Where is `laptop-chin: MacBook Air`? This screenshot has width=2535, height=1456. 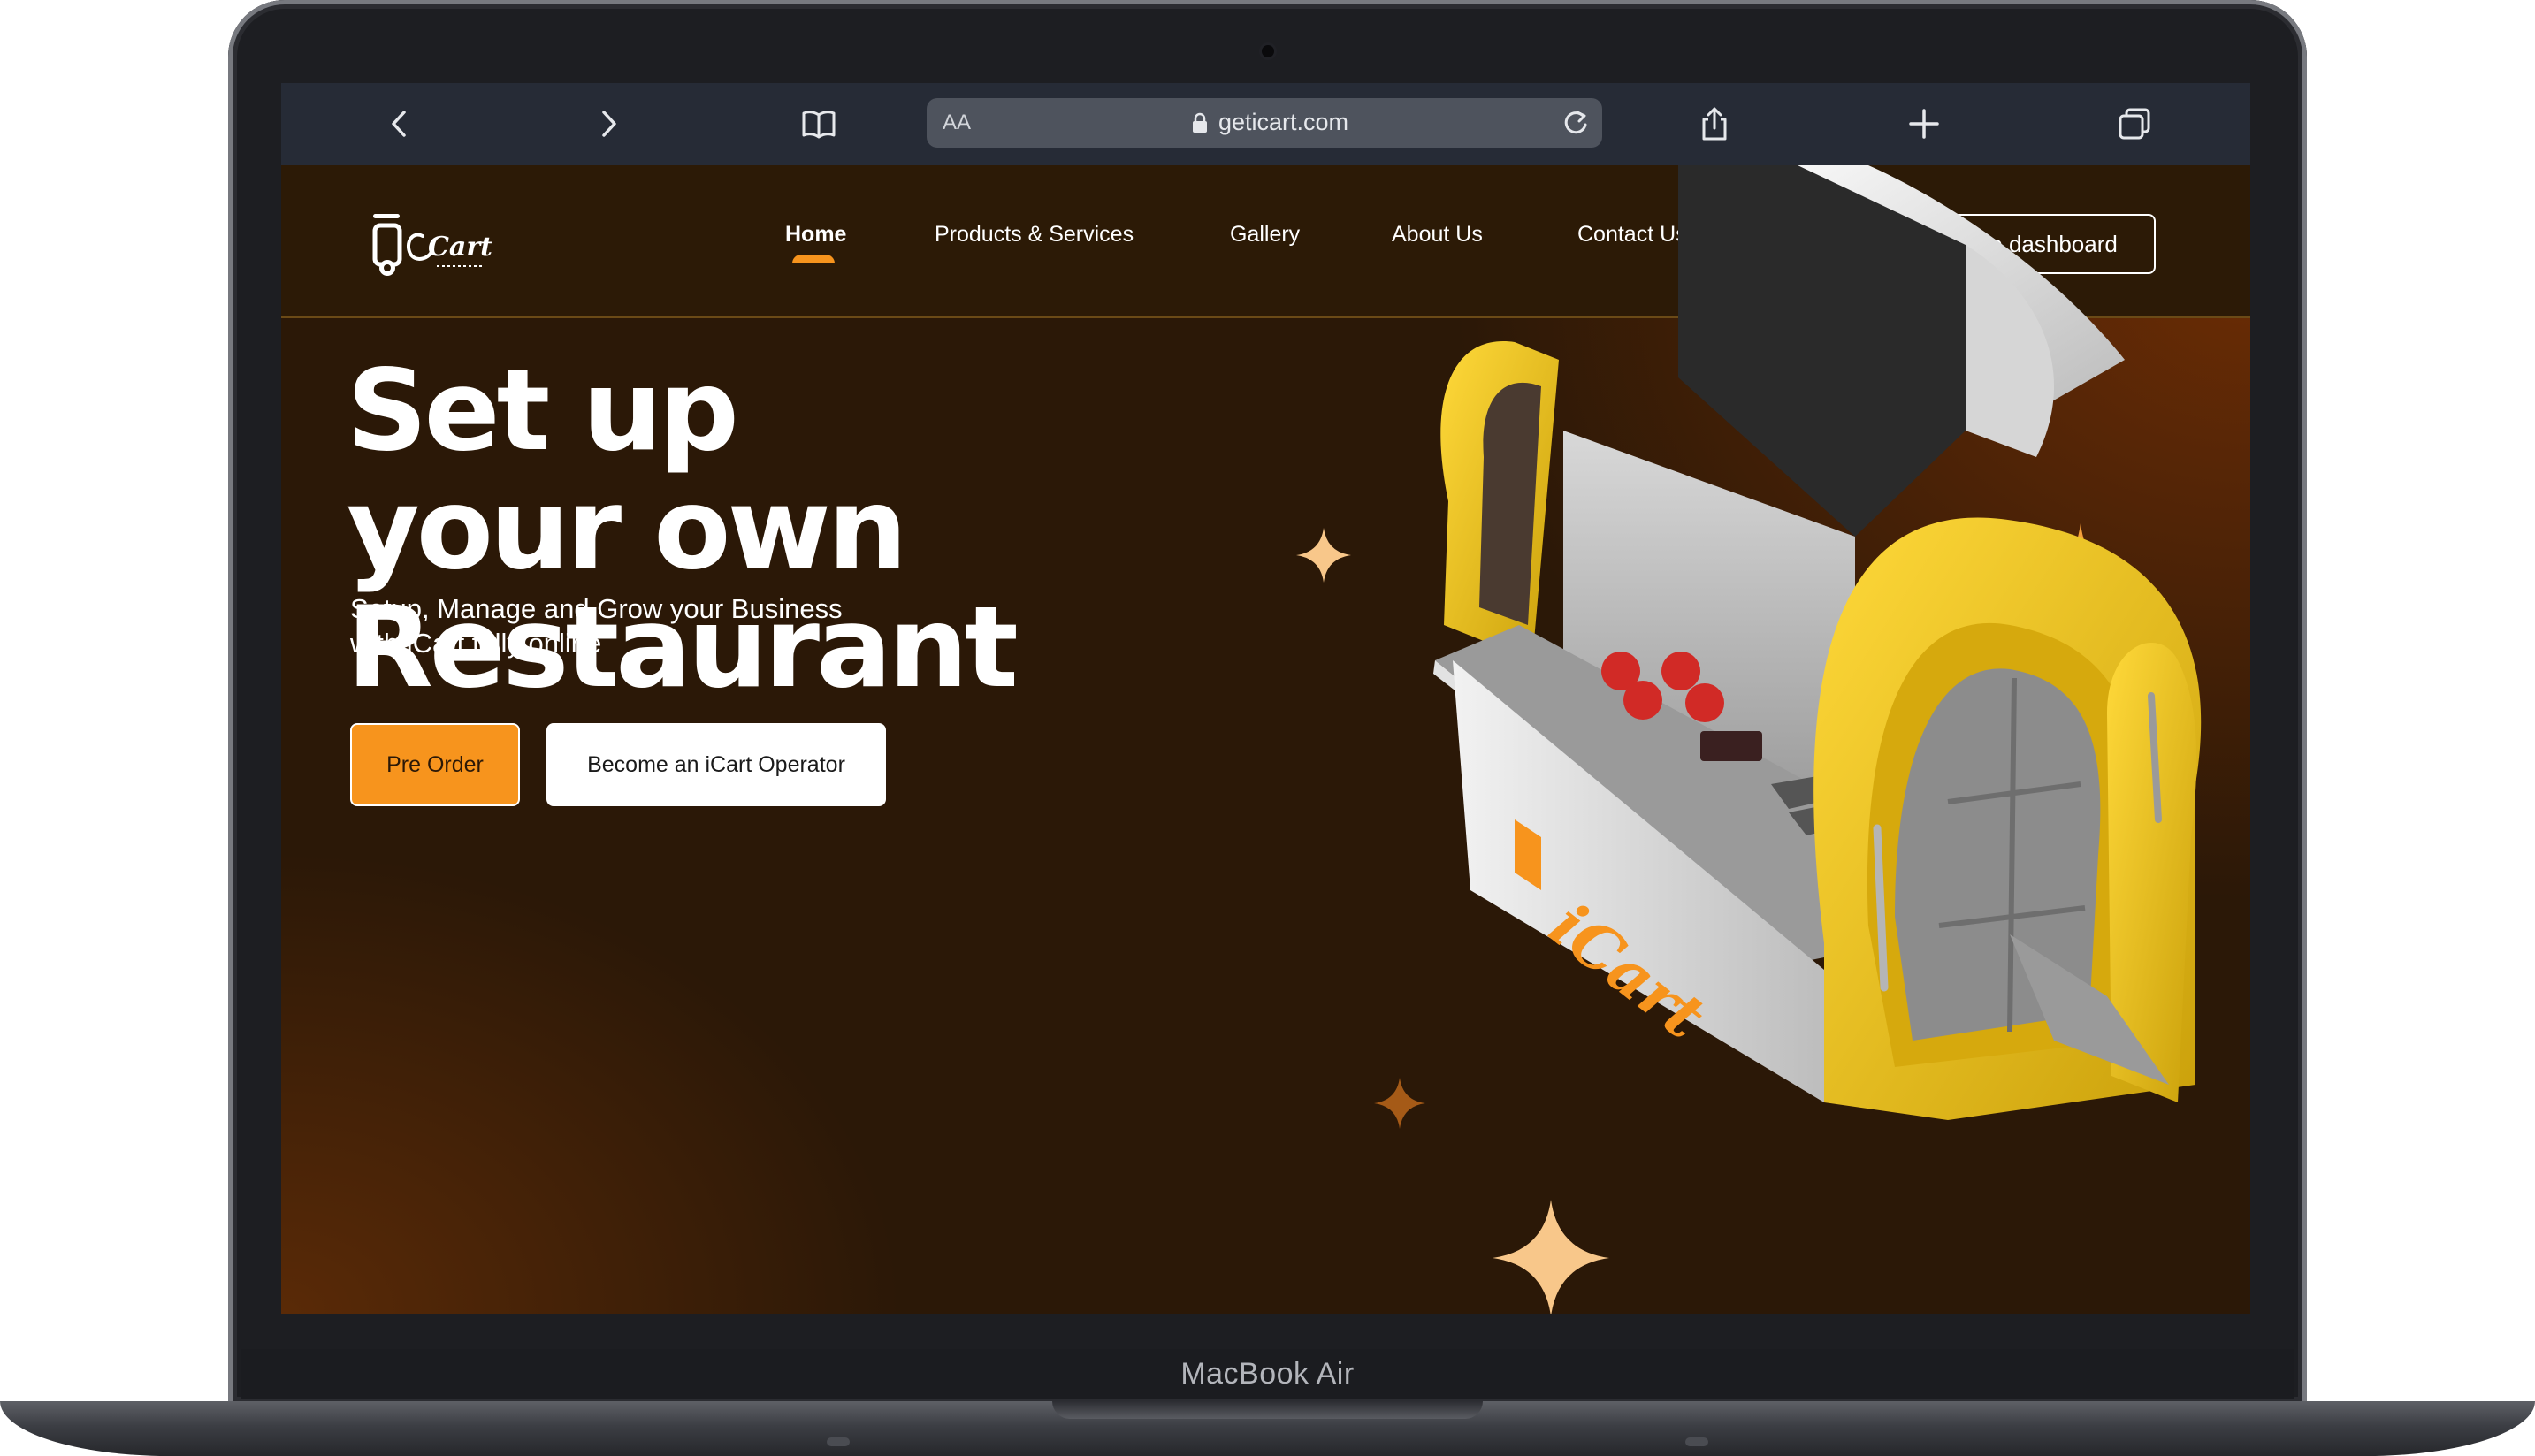
laptop-chin: MacBook Air is located at coordinates (1267, 1374).